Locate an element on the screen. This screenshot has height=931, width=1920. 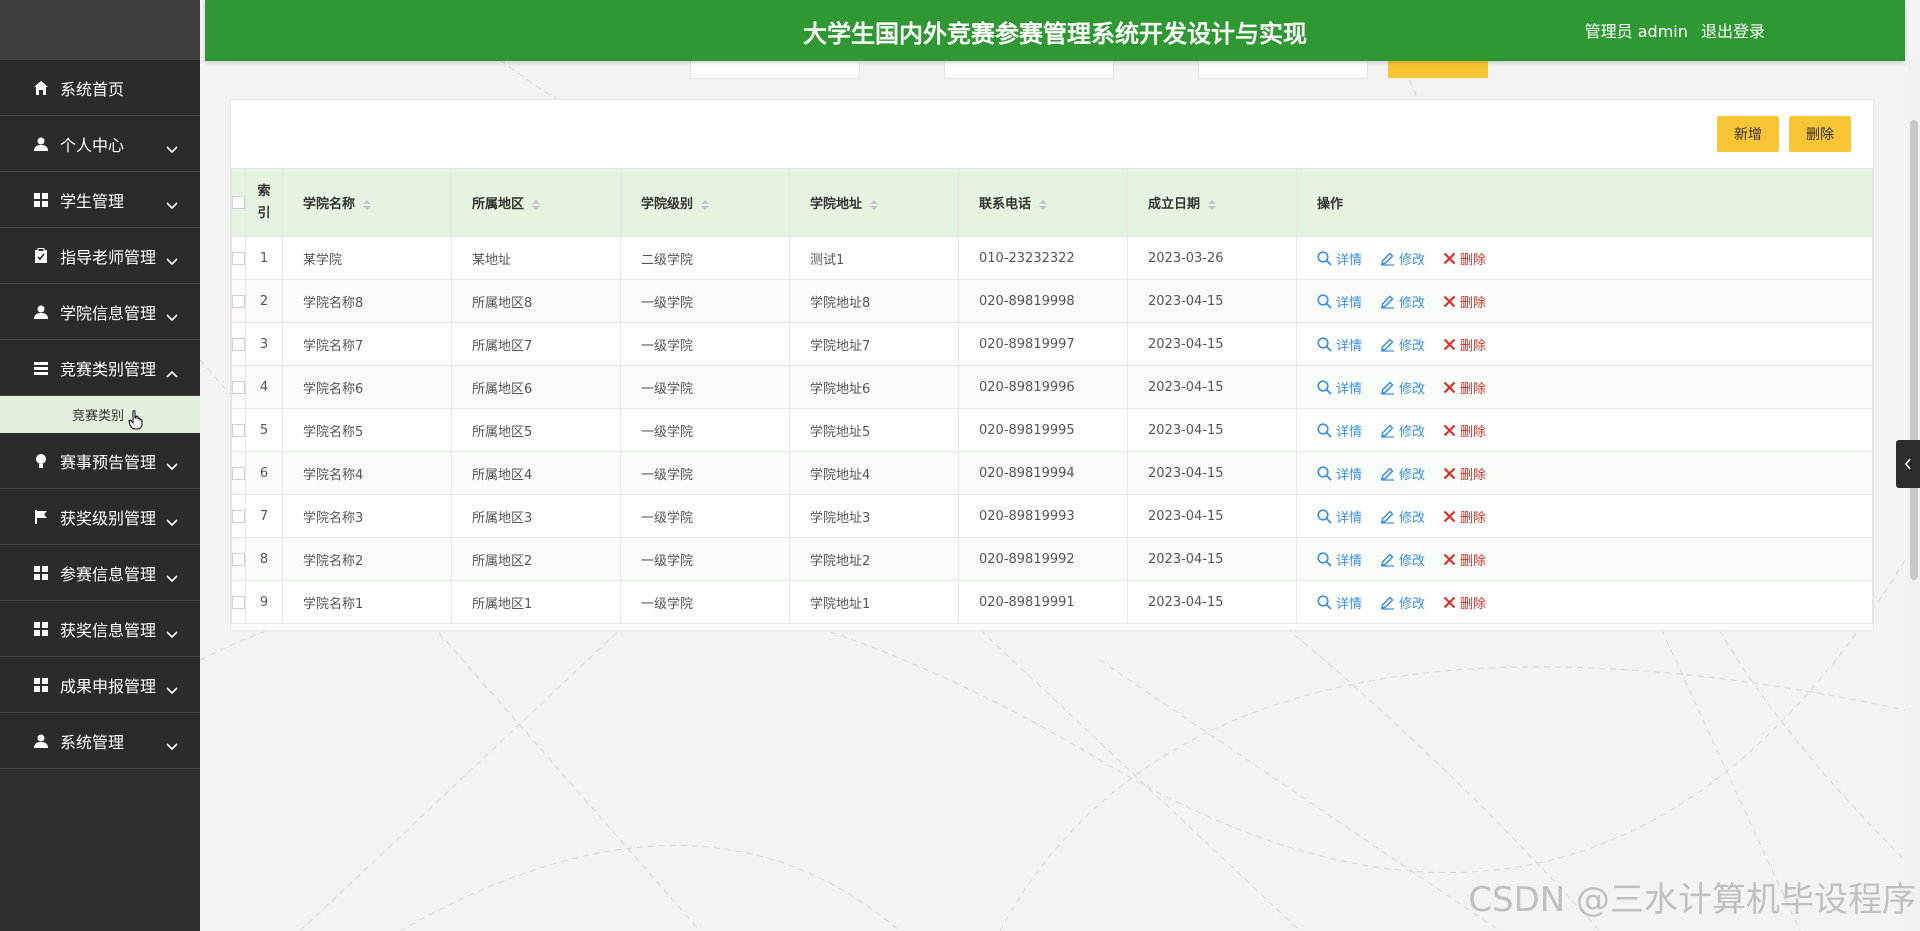
sidebar-item-home: 系统首页 is located at coordinates (100, 88).